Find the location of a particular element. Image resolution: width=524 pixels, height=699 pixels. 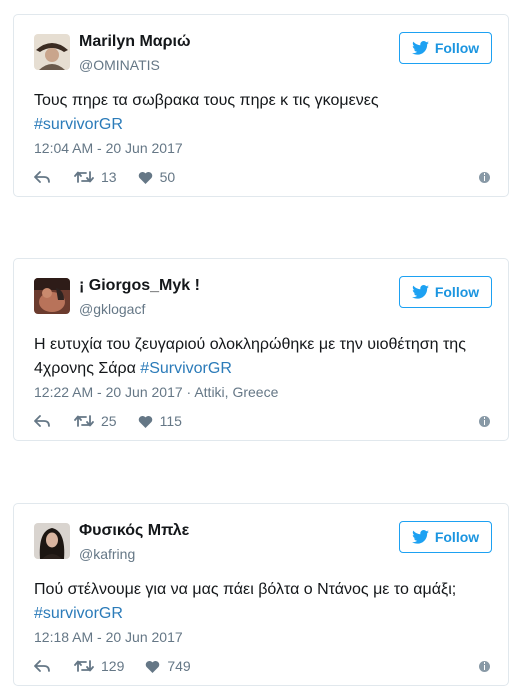

user-handle: @OMINATIS is located at coordinates (119, 65).